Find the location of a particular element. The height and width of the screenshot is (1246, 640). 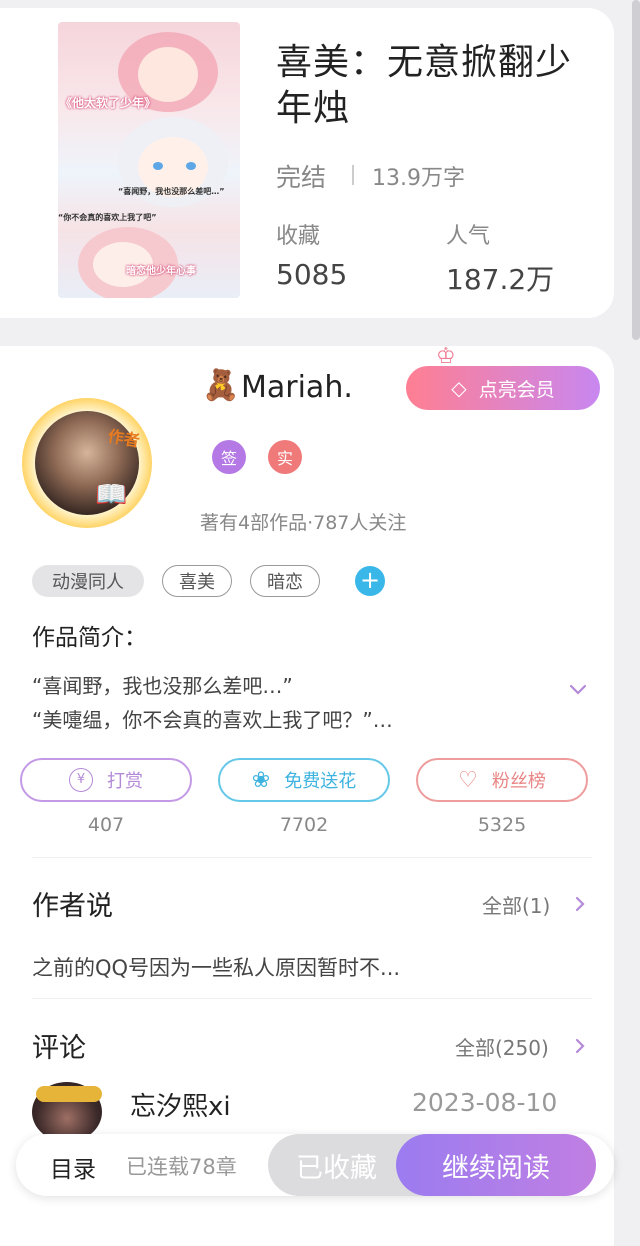

fans-count: 5325 is located at coordinates (502, 825).